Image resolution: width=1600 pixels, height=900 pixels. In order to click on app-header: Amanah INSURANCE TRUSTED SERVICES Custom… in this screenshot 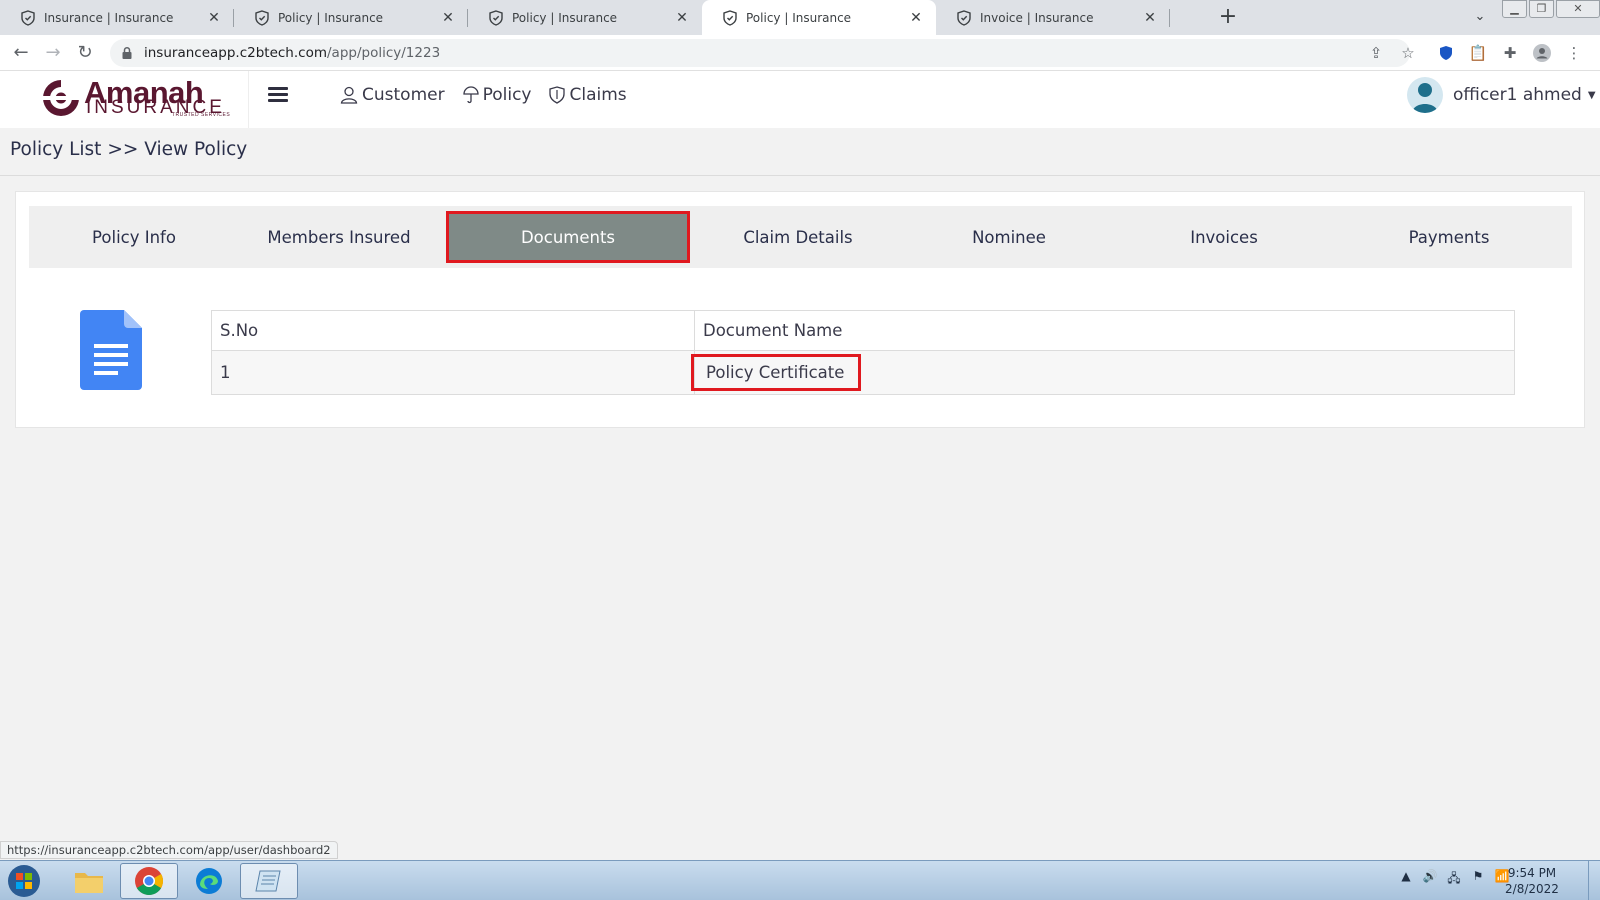, I will do `click(800, 99)`.